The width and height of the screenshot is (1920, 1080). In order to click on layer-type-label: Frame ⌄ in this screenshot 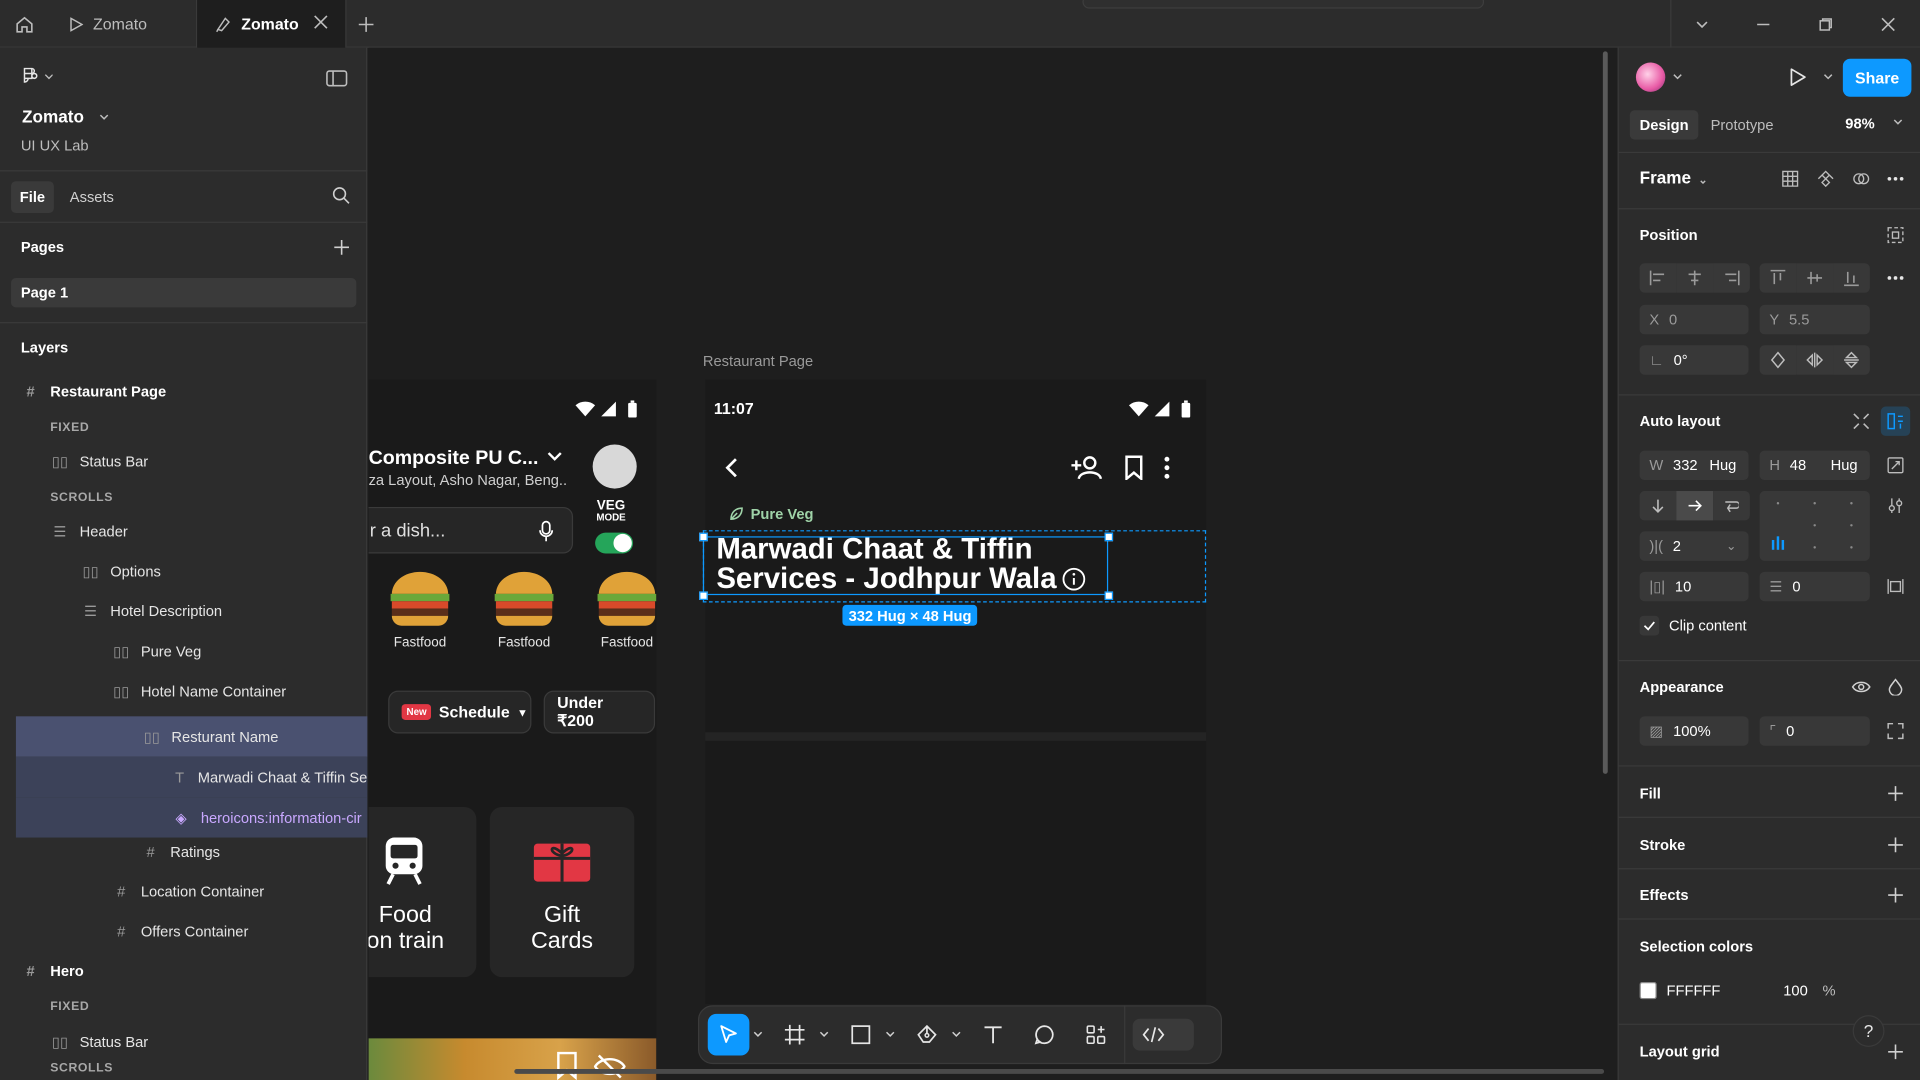, I will do `click(1674, 178)`.